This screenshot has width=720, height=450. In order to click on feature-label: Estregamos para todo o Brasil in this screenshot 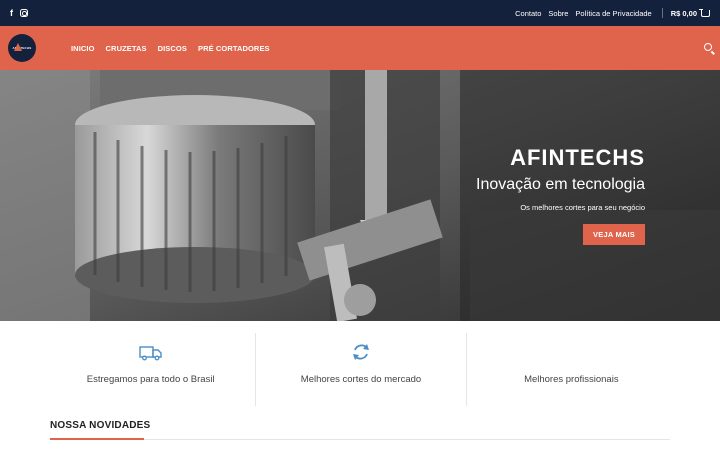, I will do `click(150, 379)`.